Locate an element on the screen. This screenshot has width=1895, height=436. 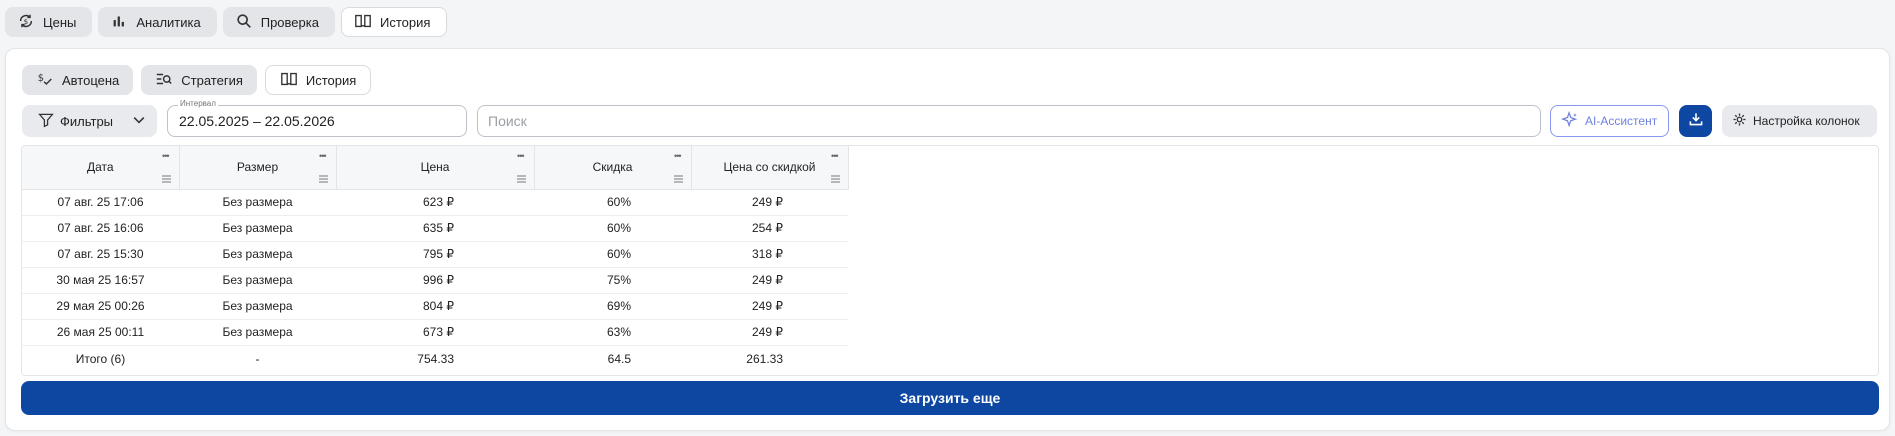
filters-label: Фильтры is located at coordinates (87, 121).